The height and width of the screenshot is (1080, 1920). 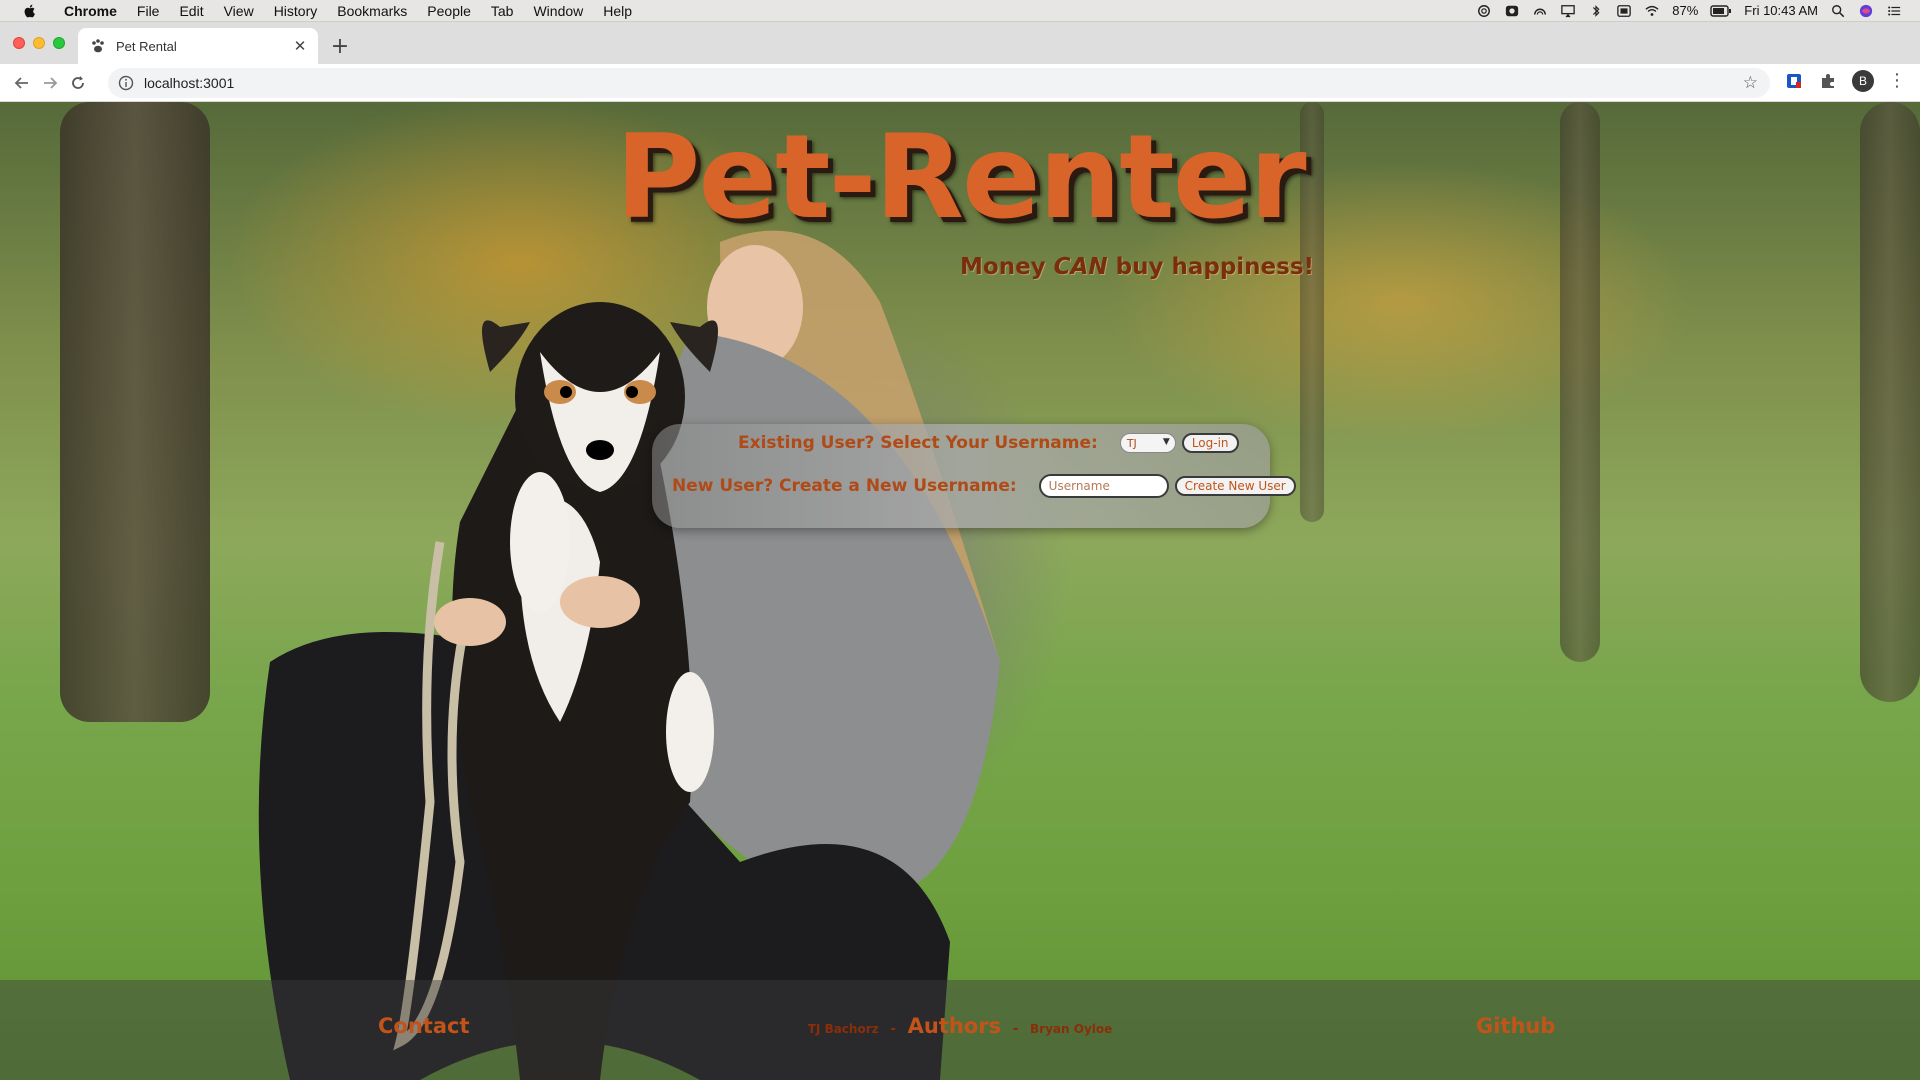 I want to click on paw-favicon-icon, so click(x=98, y=46).